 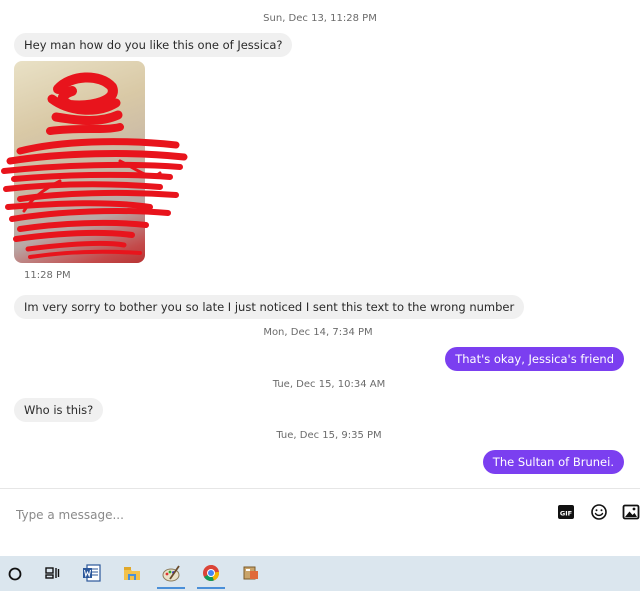 What do you see at coordinates (320, 573) in the screenshot?
I see `windows-taskbar` at bounding box center [320, 573].